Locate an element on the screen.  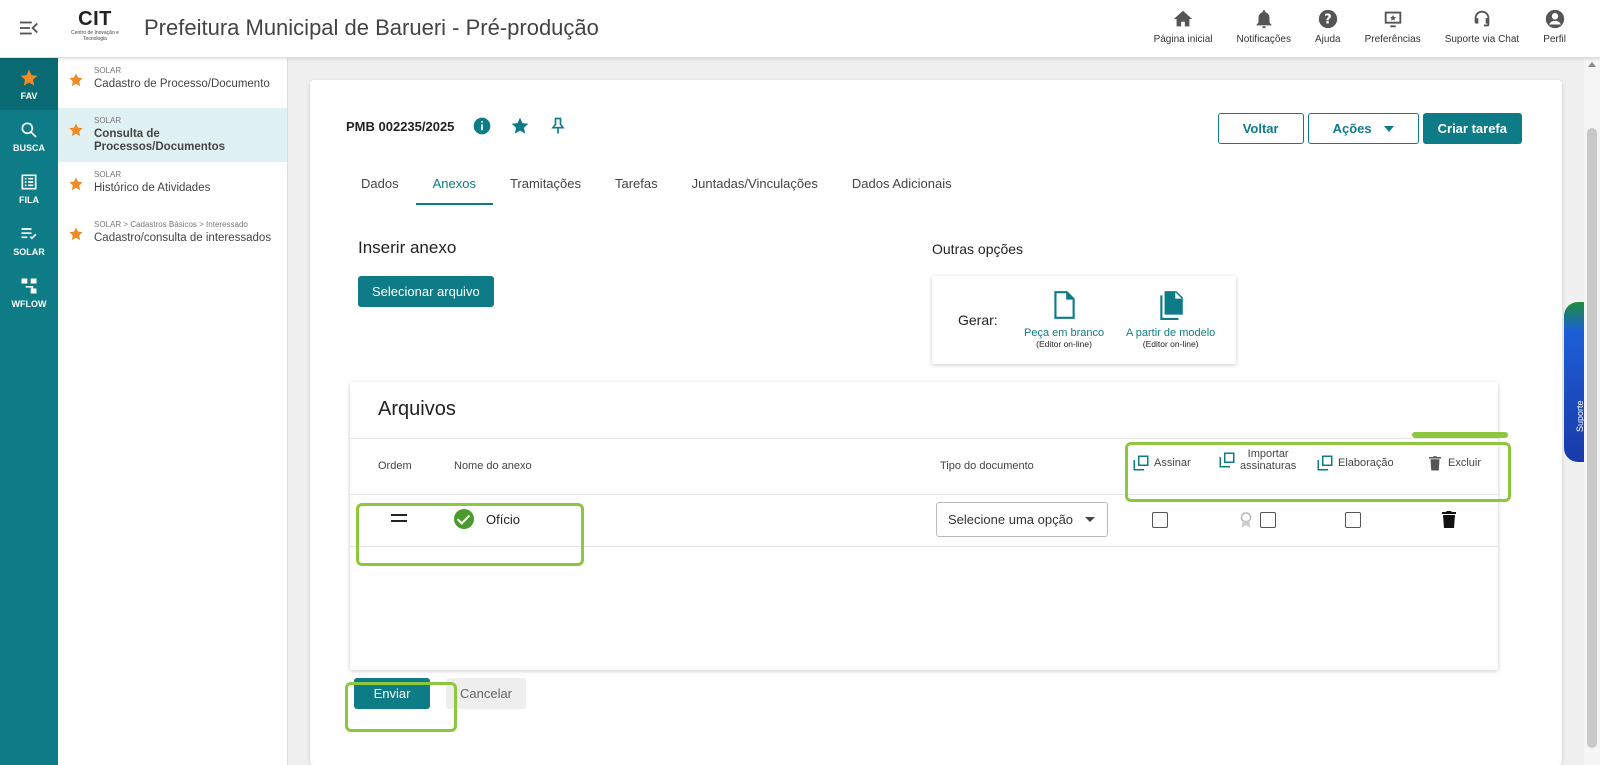
process-id: PMB 002235/2025 is located at coordinates (400, 126).